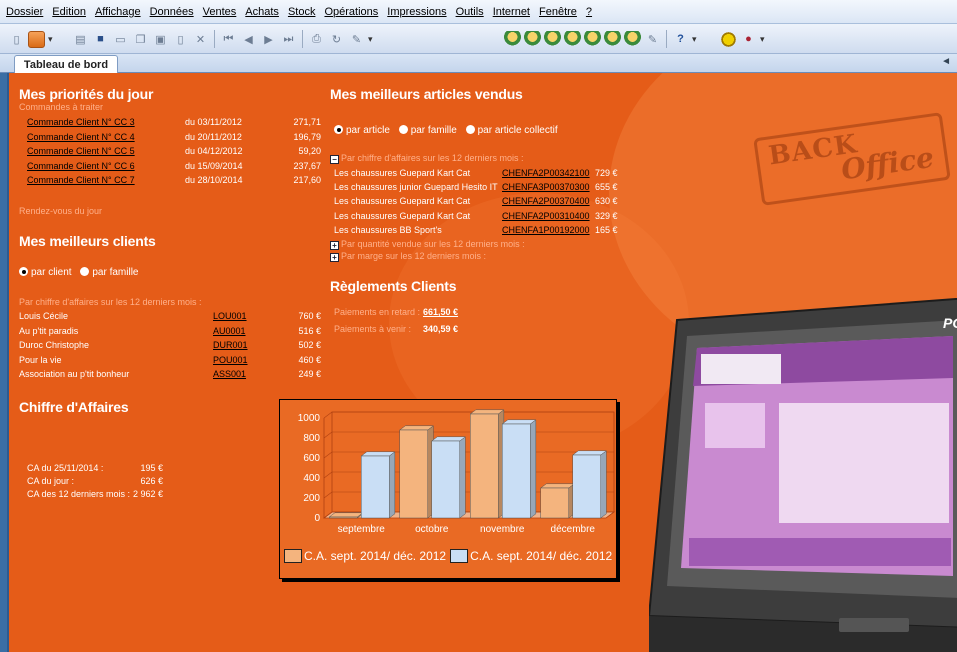  Describe the element at coordinates (100, 39) in the screenshot. I see `save-icon: ■` at that location.